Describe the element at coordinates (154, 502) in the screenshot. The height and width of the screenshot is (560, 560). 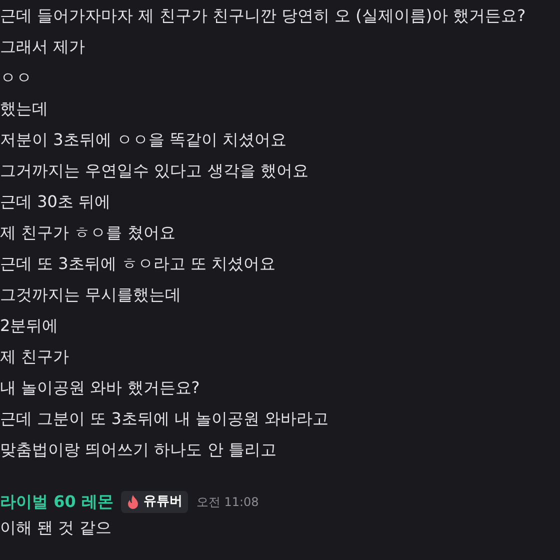
I see `role-badge: 유튜버` at that location.